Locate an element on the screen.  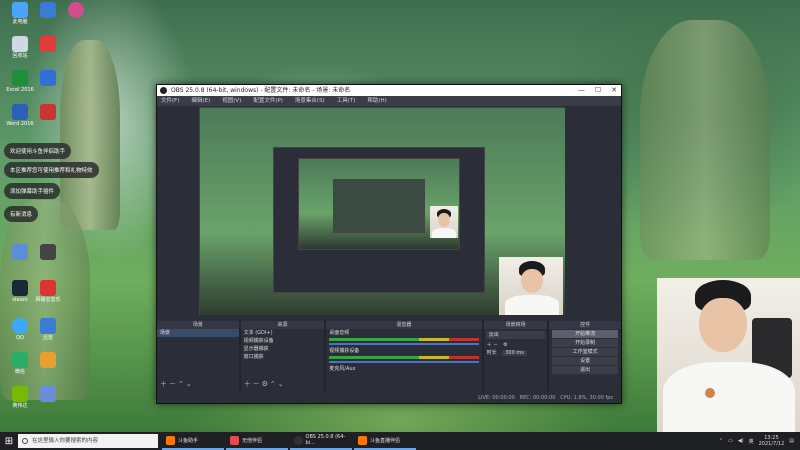
volume-icon: ◀) is located at coordinates (741, 441).